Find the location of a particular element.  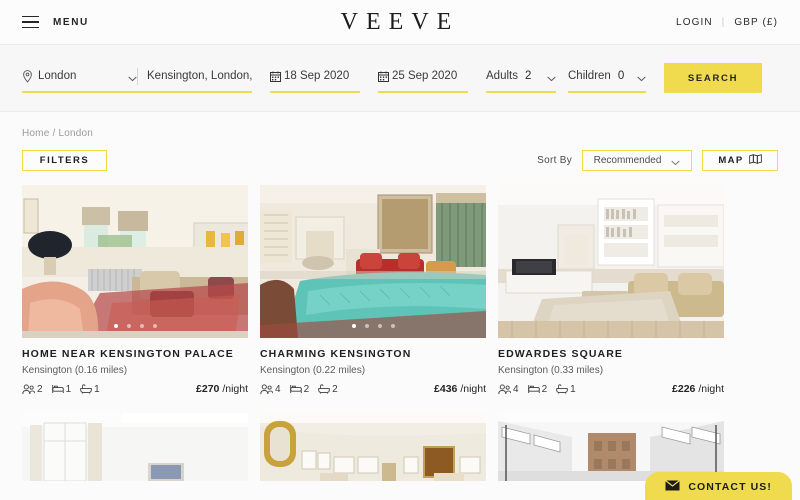

bedroom-count: 2 is located at coordinates (544, 389).